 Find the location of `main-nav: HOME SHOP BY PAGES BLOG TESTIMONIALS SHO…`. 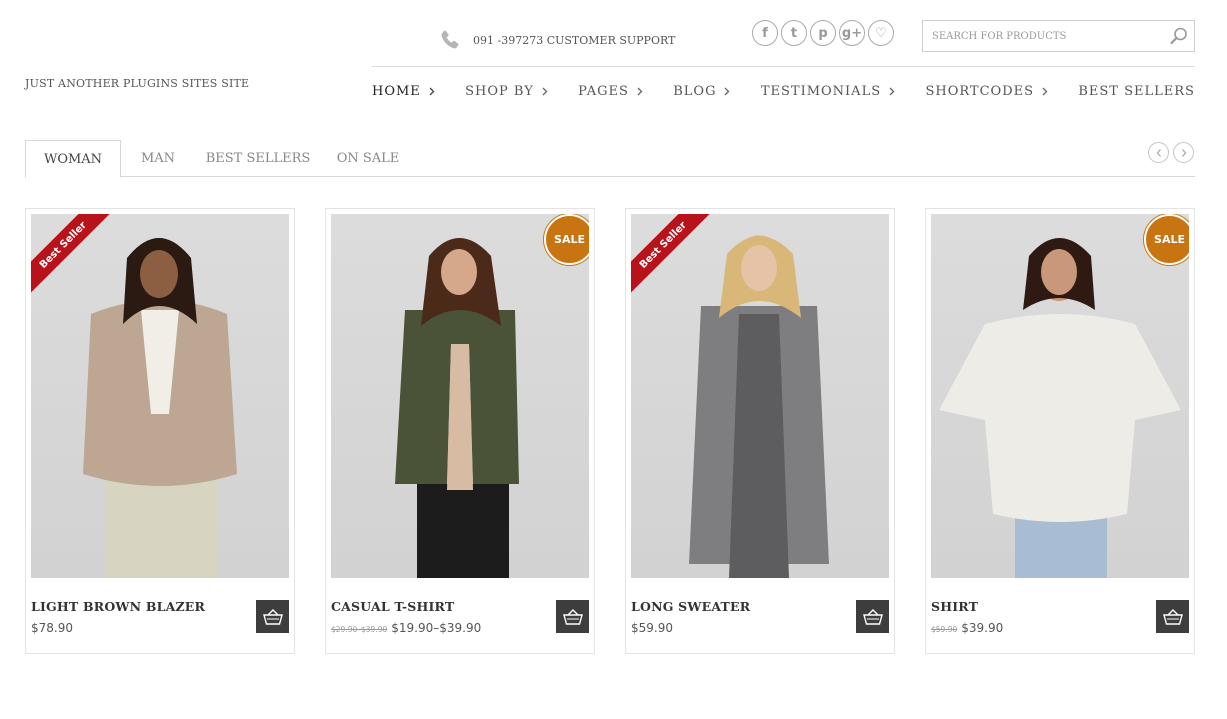

main-nav: HOME SHOP BY PAGES BLOG TESTIMONIALS SHO… is located at coordinates (783, 91).